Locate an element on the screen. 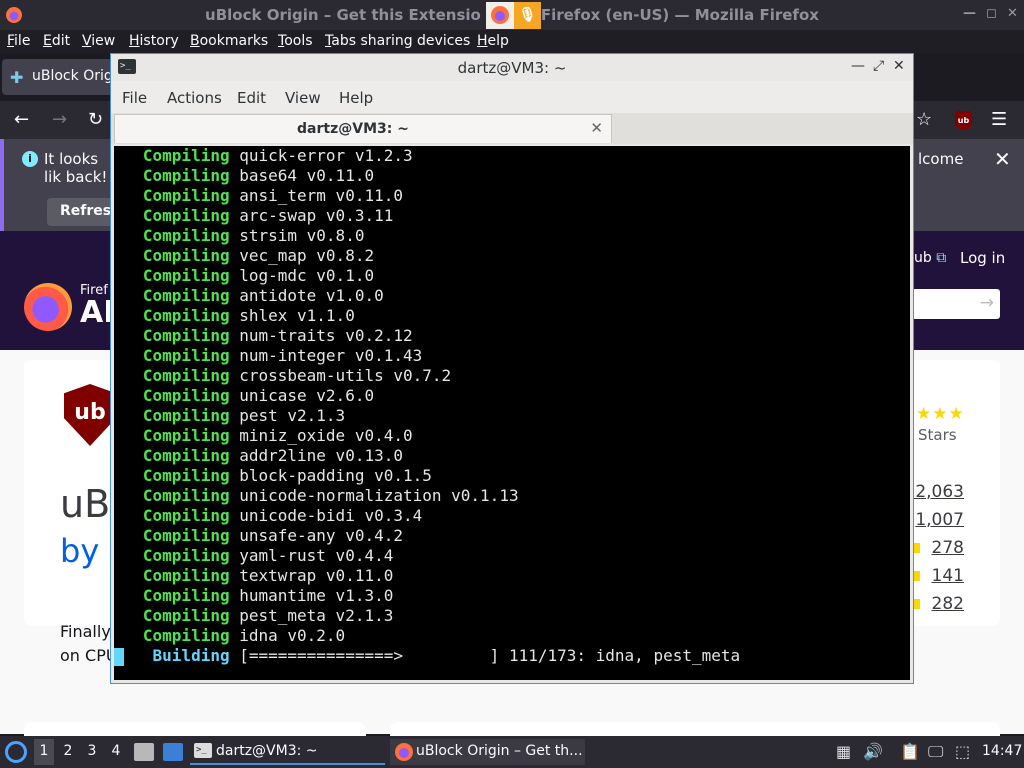 This screenshot has width=1024, height=768. hamburger-menu-icon: ☰ is located at coordinates (999, 119).